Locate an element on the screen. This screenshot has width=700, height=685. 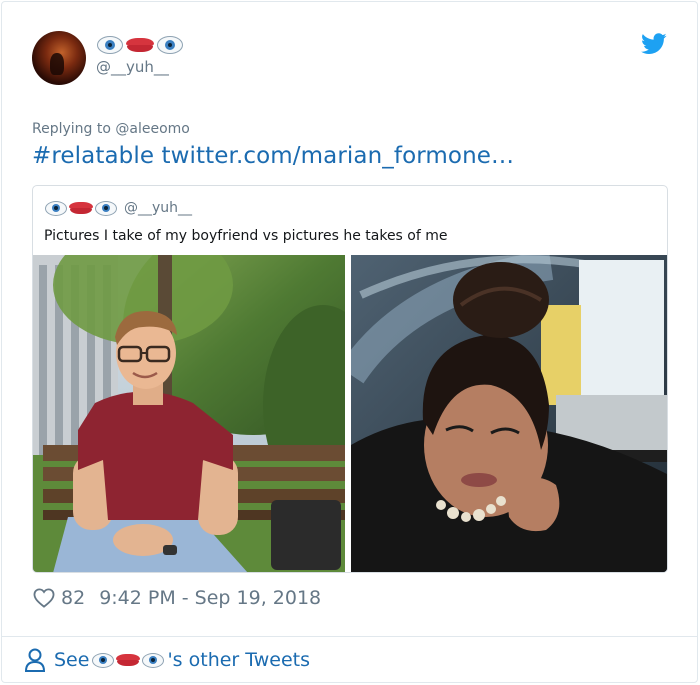
reply-mention-link: @aleeomo is located at coordinates (152, 129).